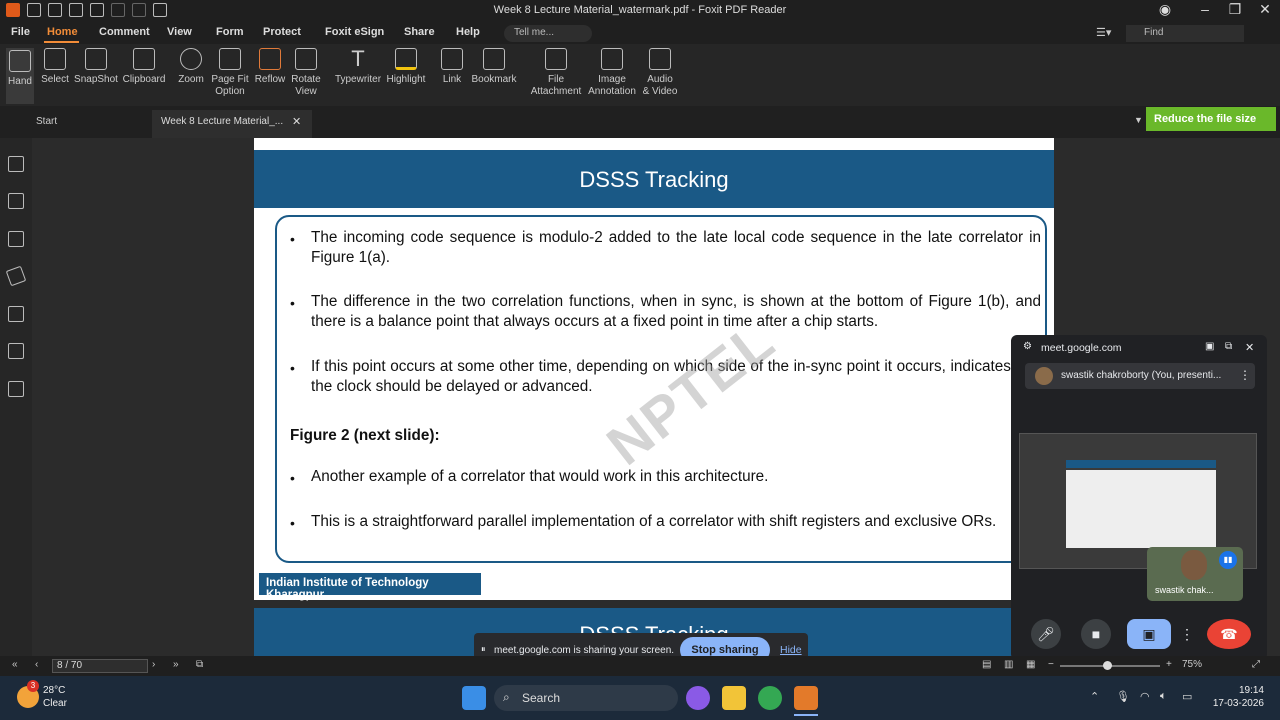 This screenshot has height=720, width=1280. Describe the element at coordinates (296, 121) in the screenshot. I see `close-tab-icon: ✕` at that location.